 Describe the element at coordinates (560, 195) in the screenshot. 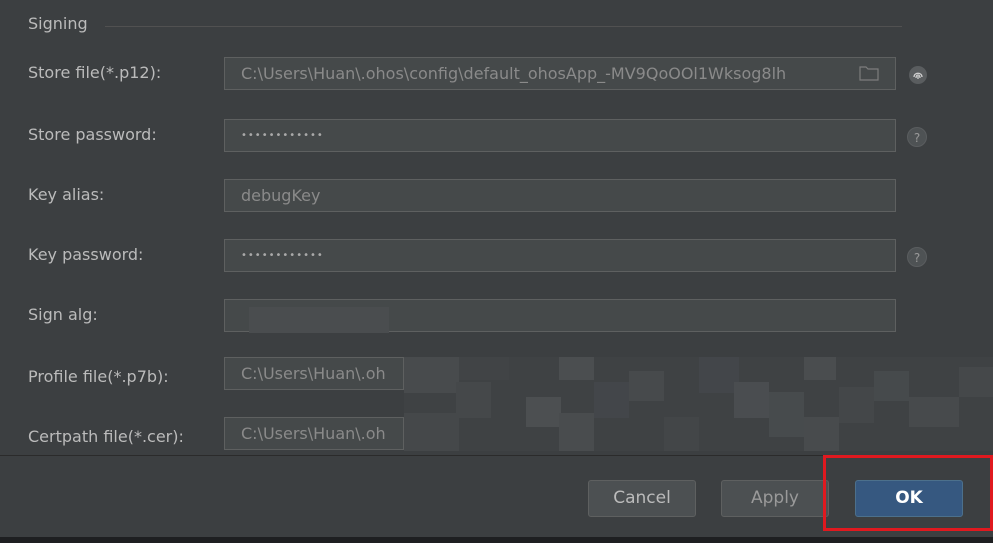

I see `key-alias-input: debugKey` at that location.